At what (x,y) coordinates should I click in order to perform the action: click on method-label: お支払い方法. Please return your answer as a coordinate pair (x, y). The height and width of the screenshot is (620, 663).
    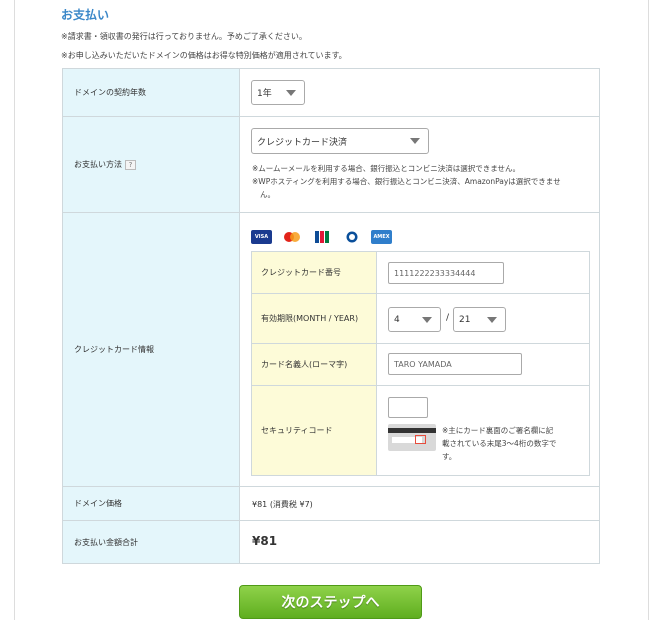
    Looking at the image, I should click on (98, 164).